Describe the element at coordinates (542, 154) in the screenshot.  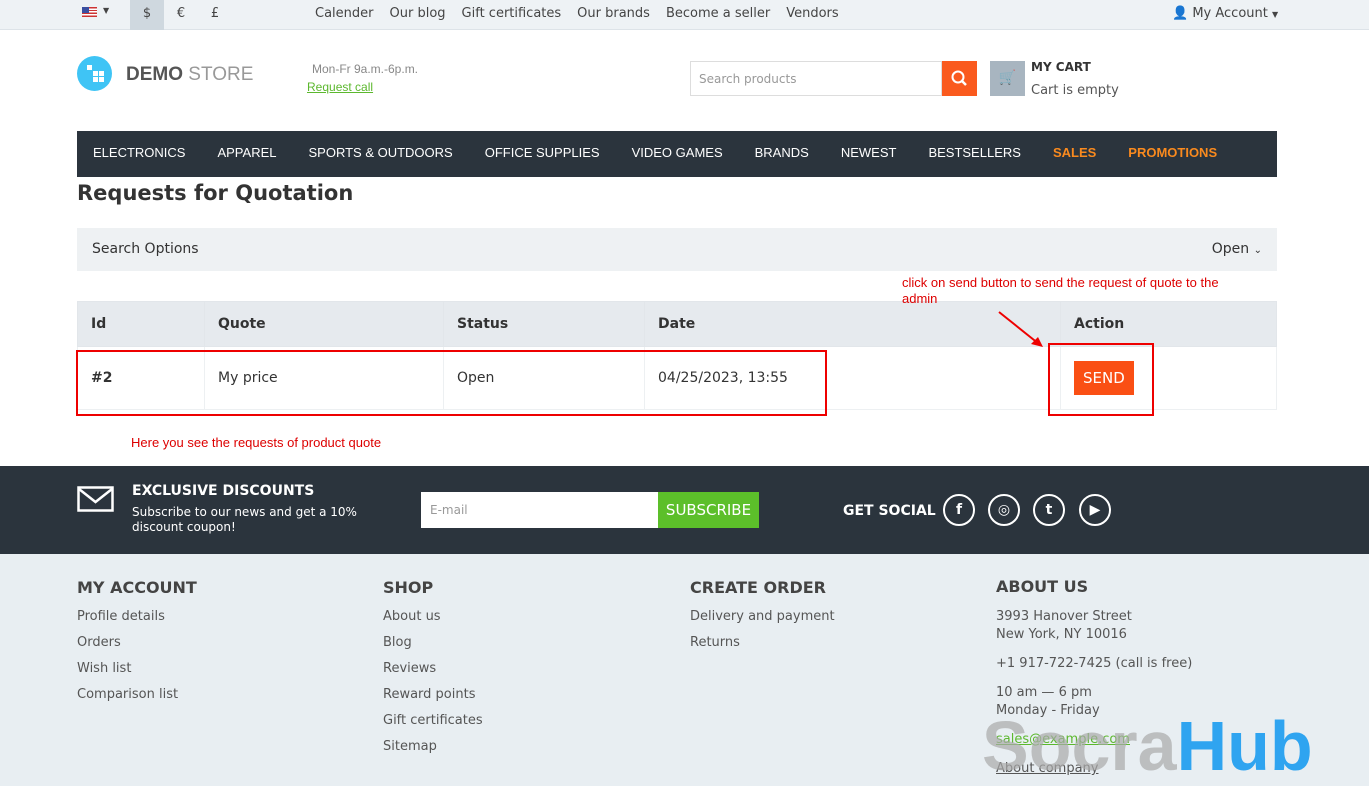
I see `nav-office: OFFICE SUPPLIES` at that location.